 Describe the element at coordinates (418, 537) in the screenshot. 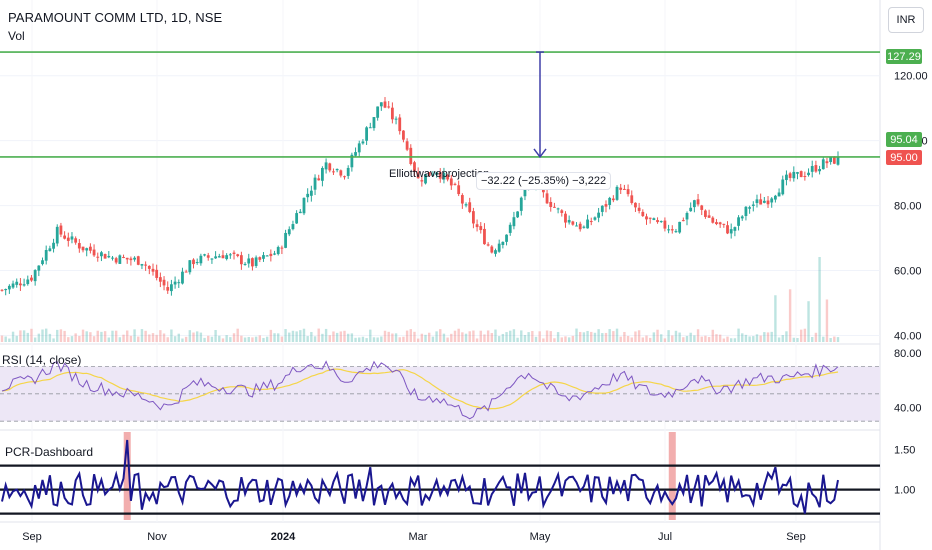

I see `time-tick-label: Mar` at that location.